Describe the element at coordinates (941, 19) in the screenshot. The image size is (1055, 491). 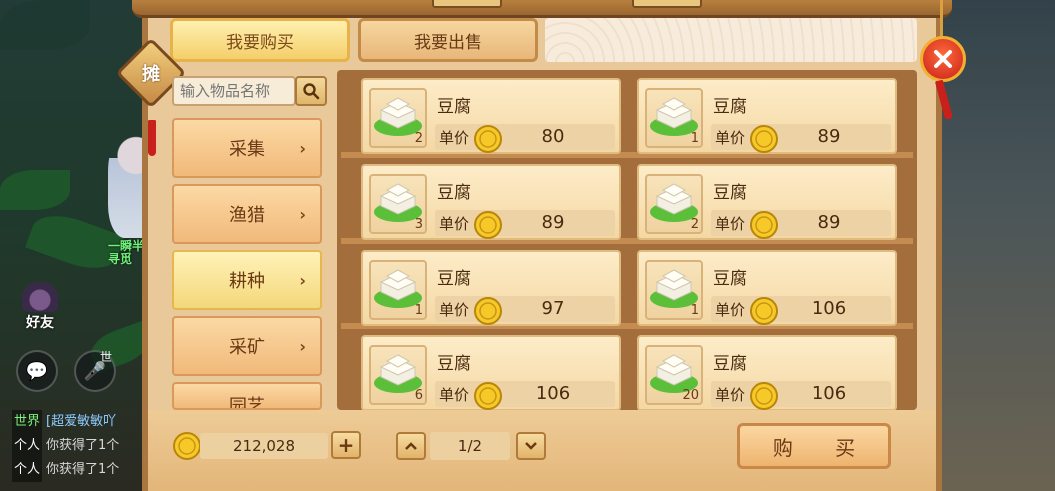
I see `lantern-string` at that location.